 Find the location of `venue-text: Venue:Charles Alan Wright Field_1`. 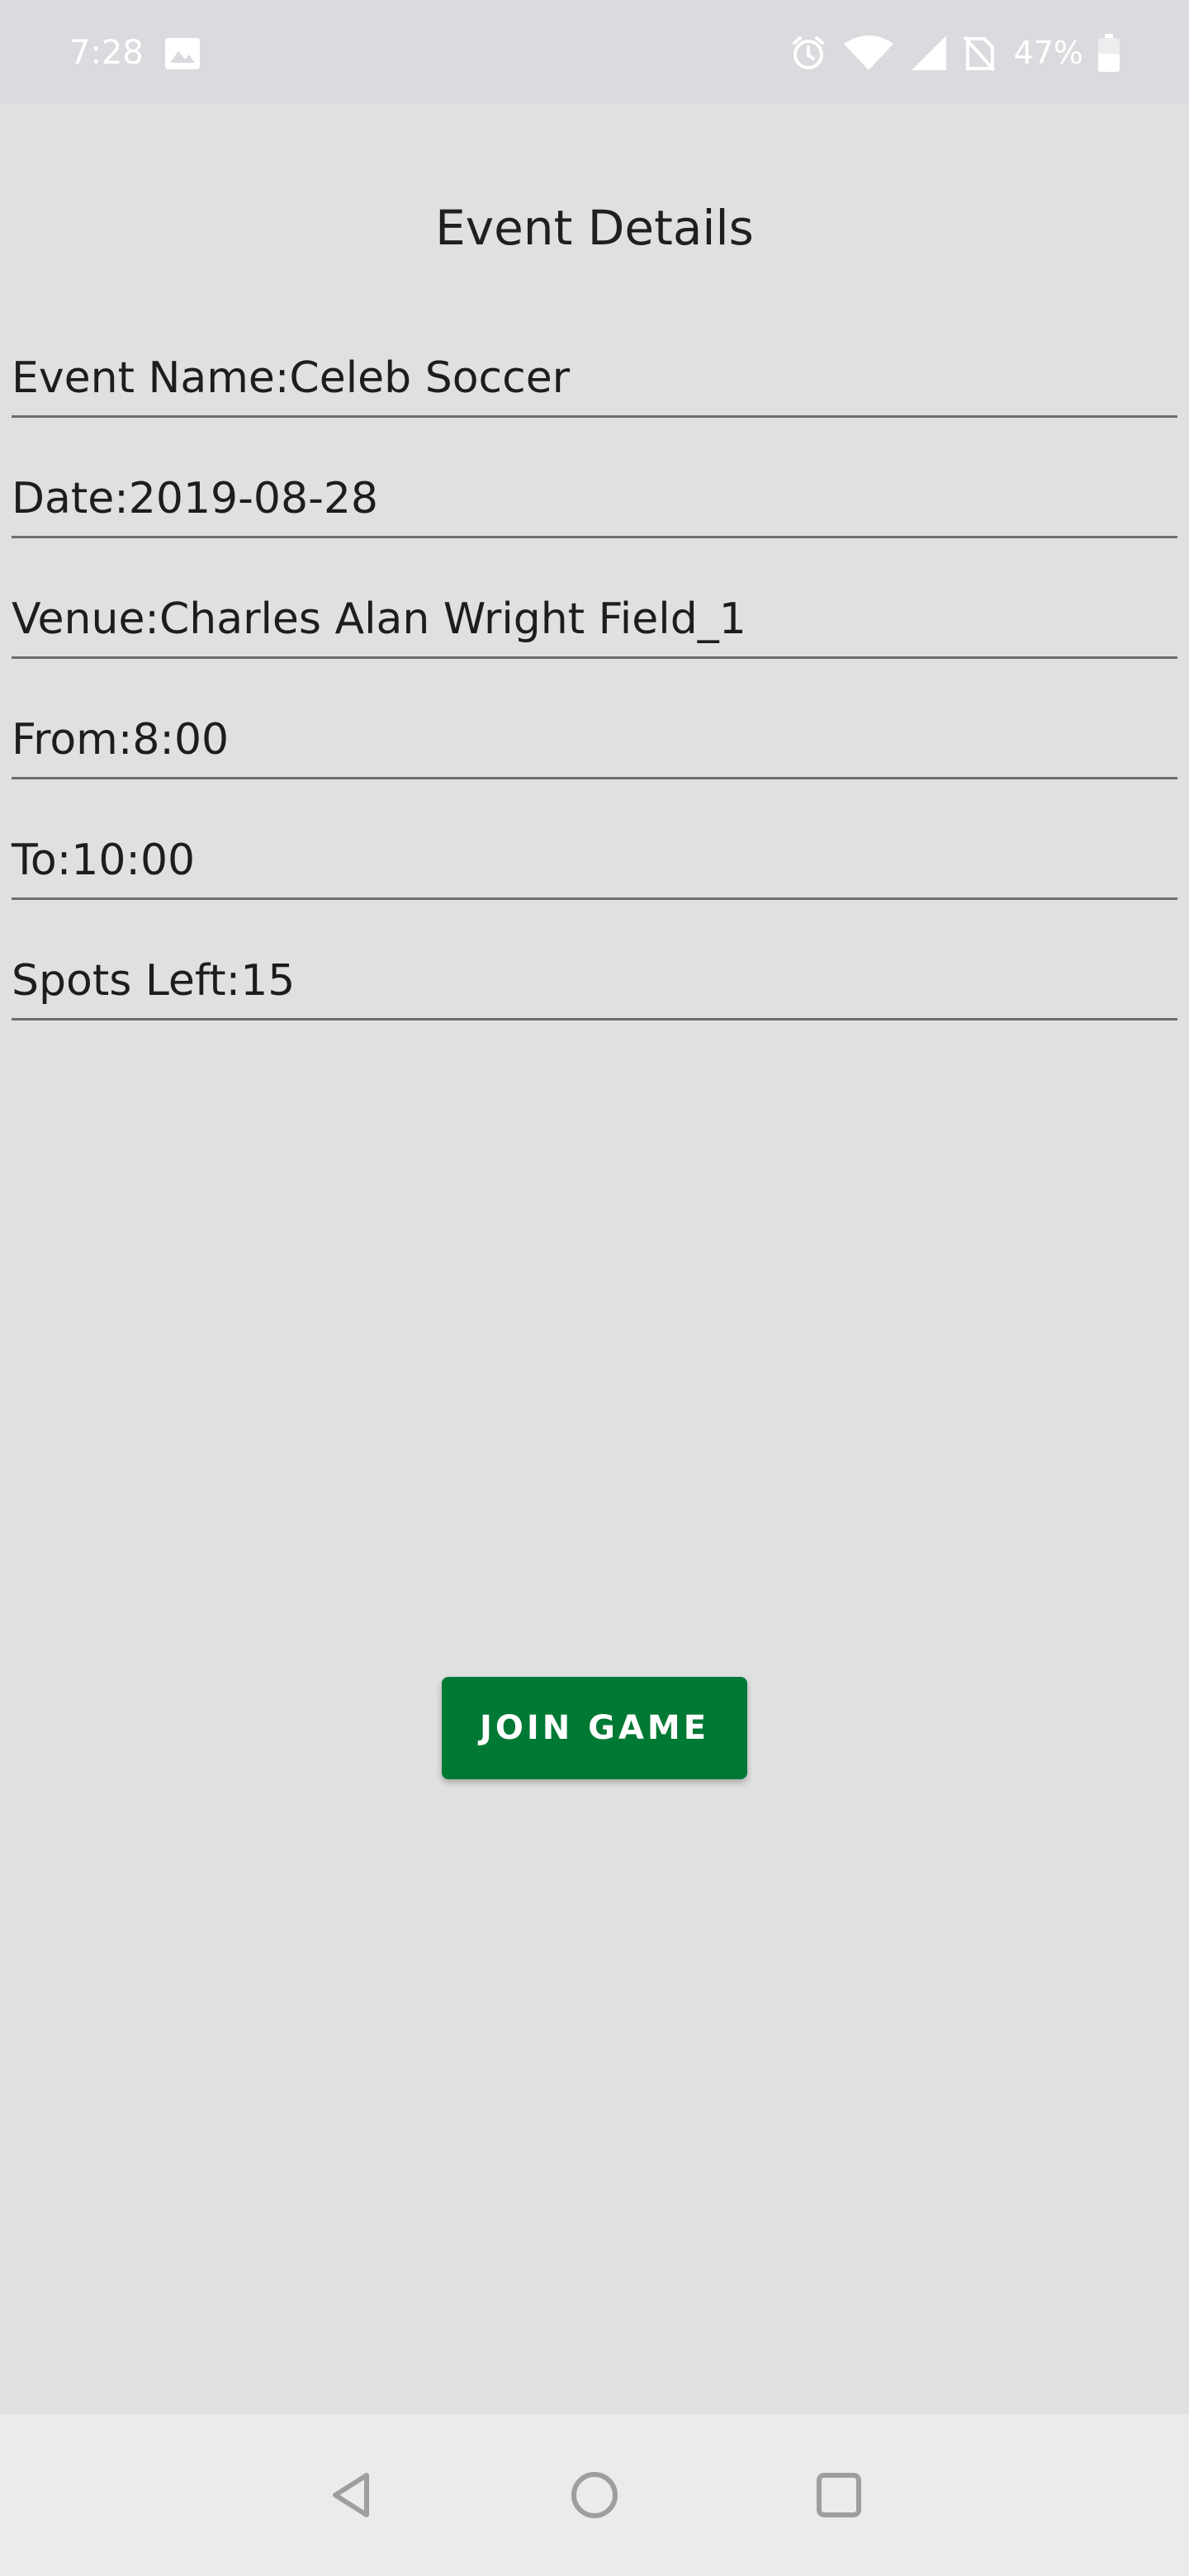

venue-text: Venue:Charles Alan Wright Field_1 is located at coordinates (379, 619).